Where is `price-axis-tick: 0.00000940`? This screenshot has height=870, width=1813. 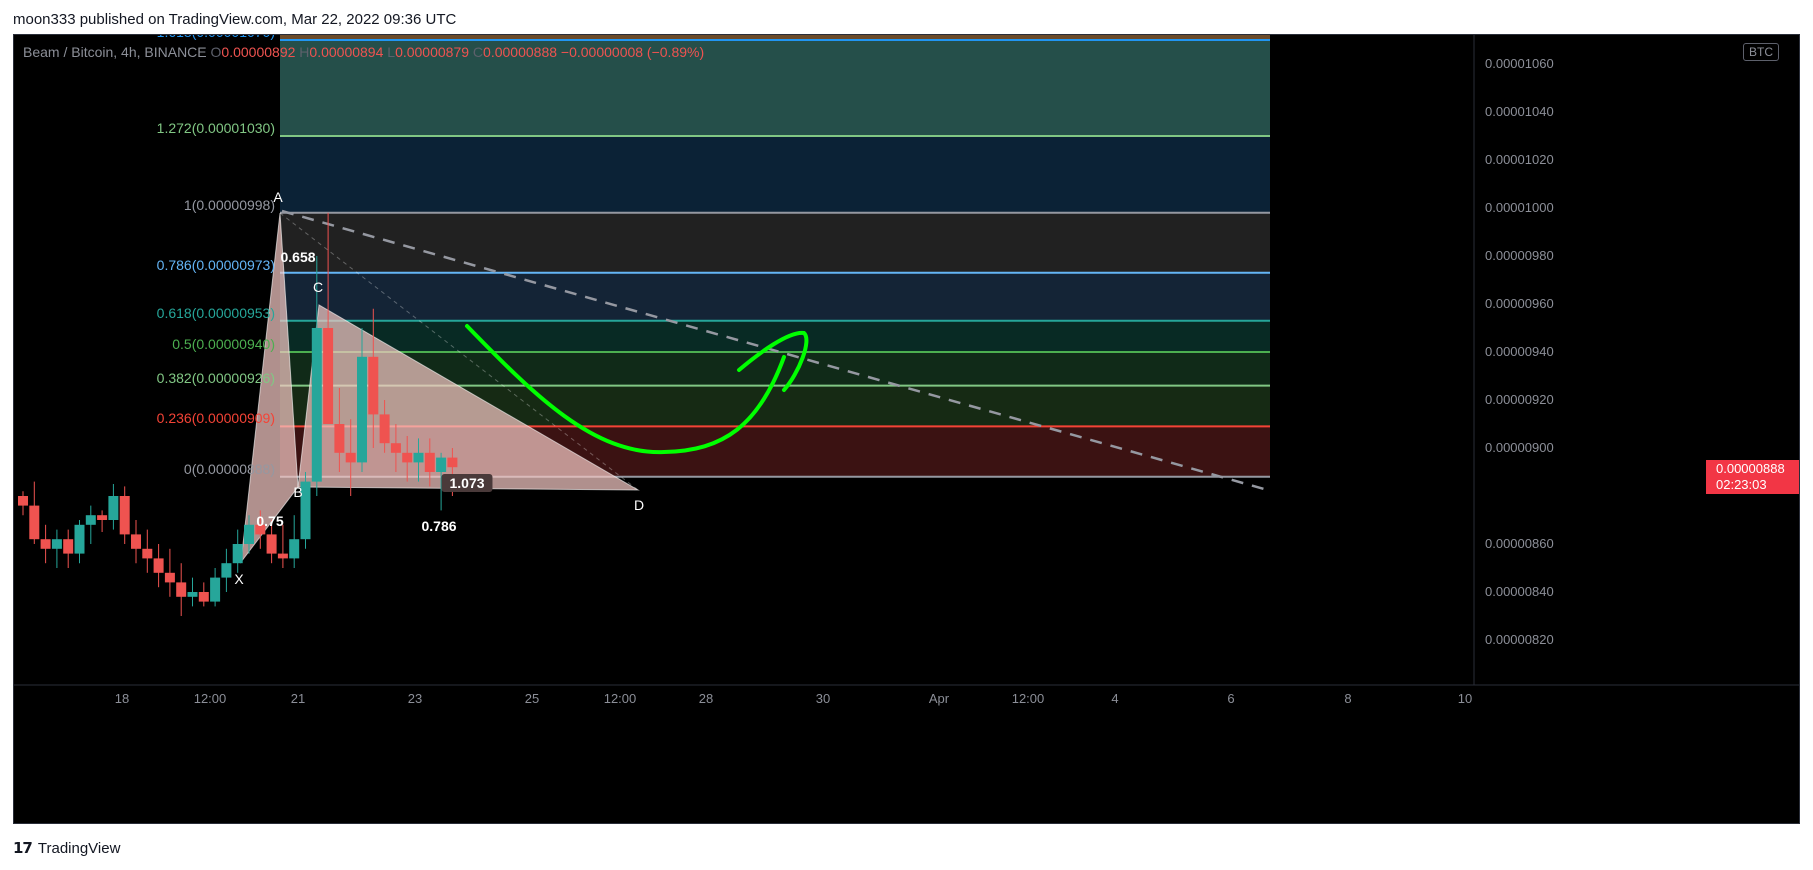 price-axis-tick: 0.00000940 is located at coordinates (1519, 351).